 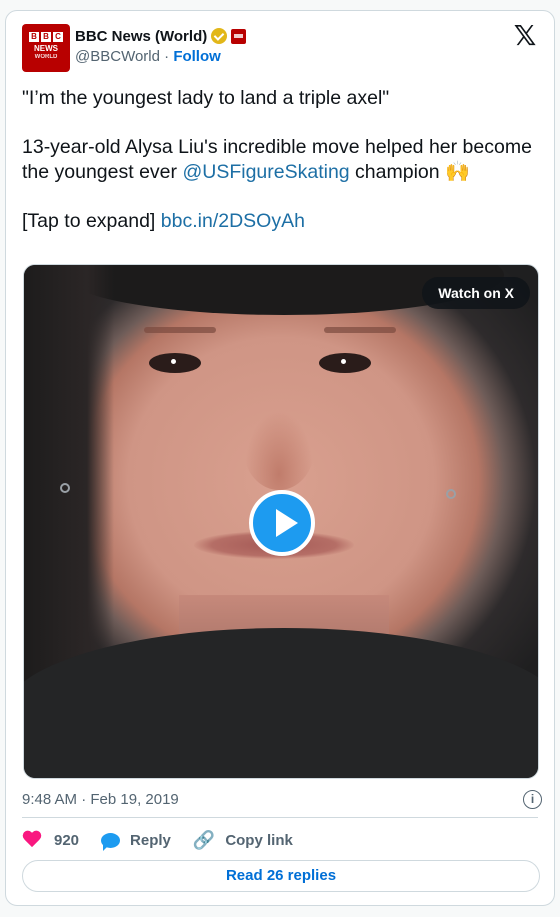 What do you see at coordinates (204, 839) in the screenshot?
I see `link-icon: 🔗` at bounding box center [204, 839].